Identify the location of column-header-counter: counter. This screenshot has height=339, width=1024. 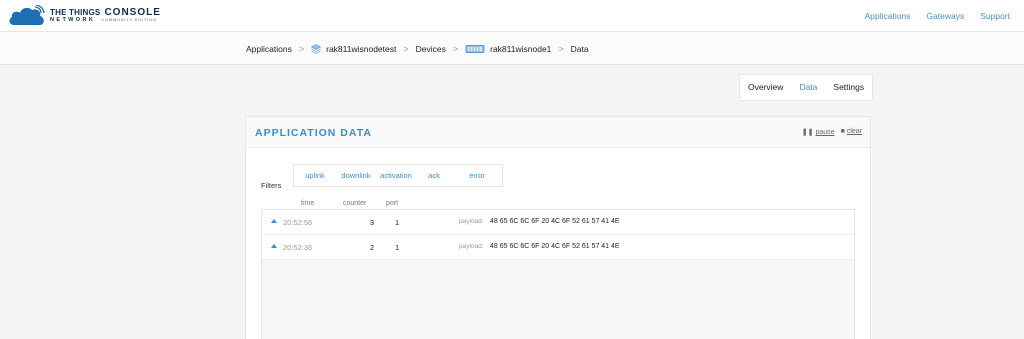
(355, 203).